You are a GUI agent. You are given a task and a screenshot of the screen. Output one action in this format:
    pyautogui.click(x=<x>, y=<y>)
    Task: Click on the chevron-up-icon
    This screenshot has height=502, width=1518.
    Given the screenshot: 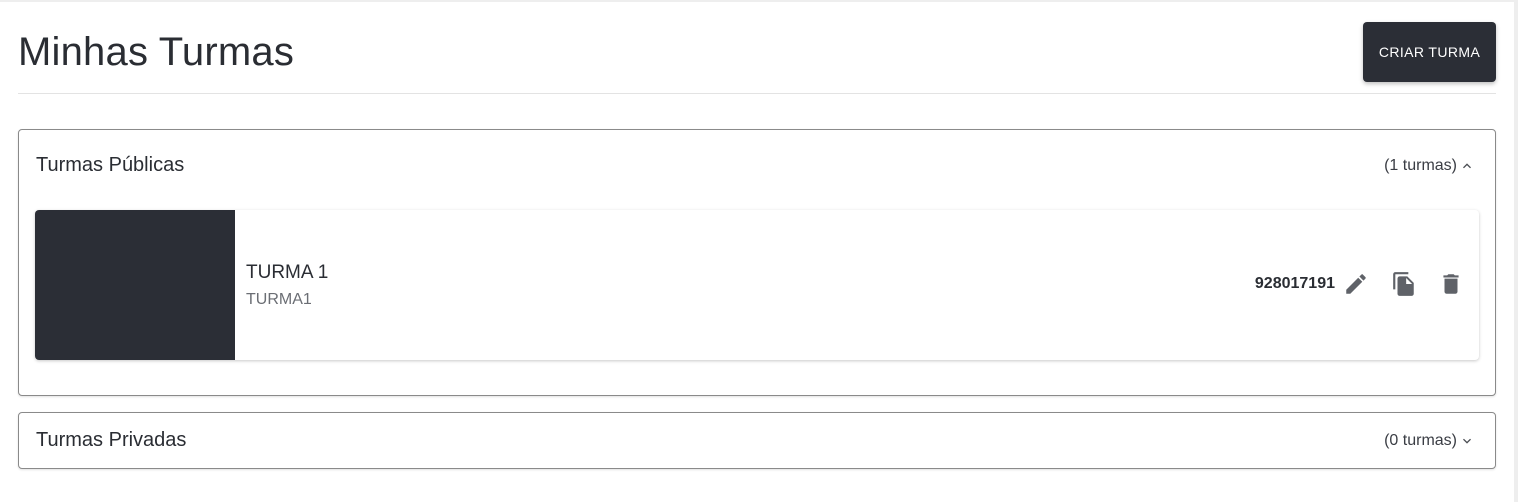 What is the action you would take?
    pyautogui.click(x=1467, y=166)
    